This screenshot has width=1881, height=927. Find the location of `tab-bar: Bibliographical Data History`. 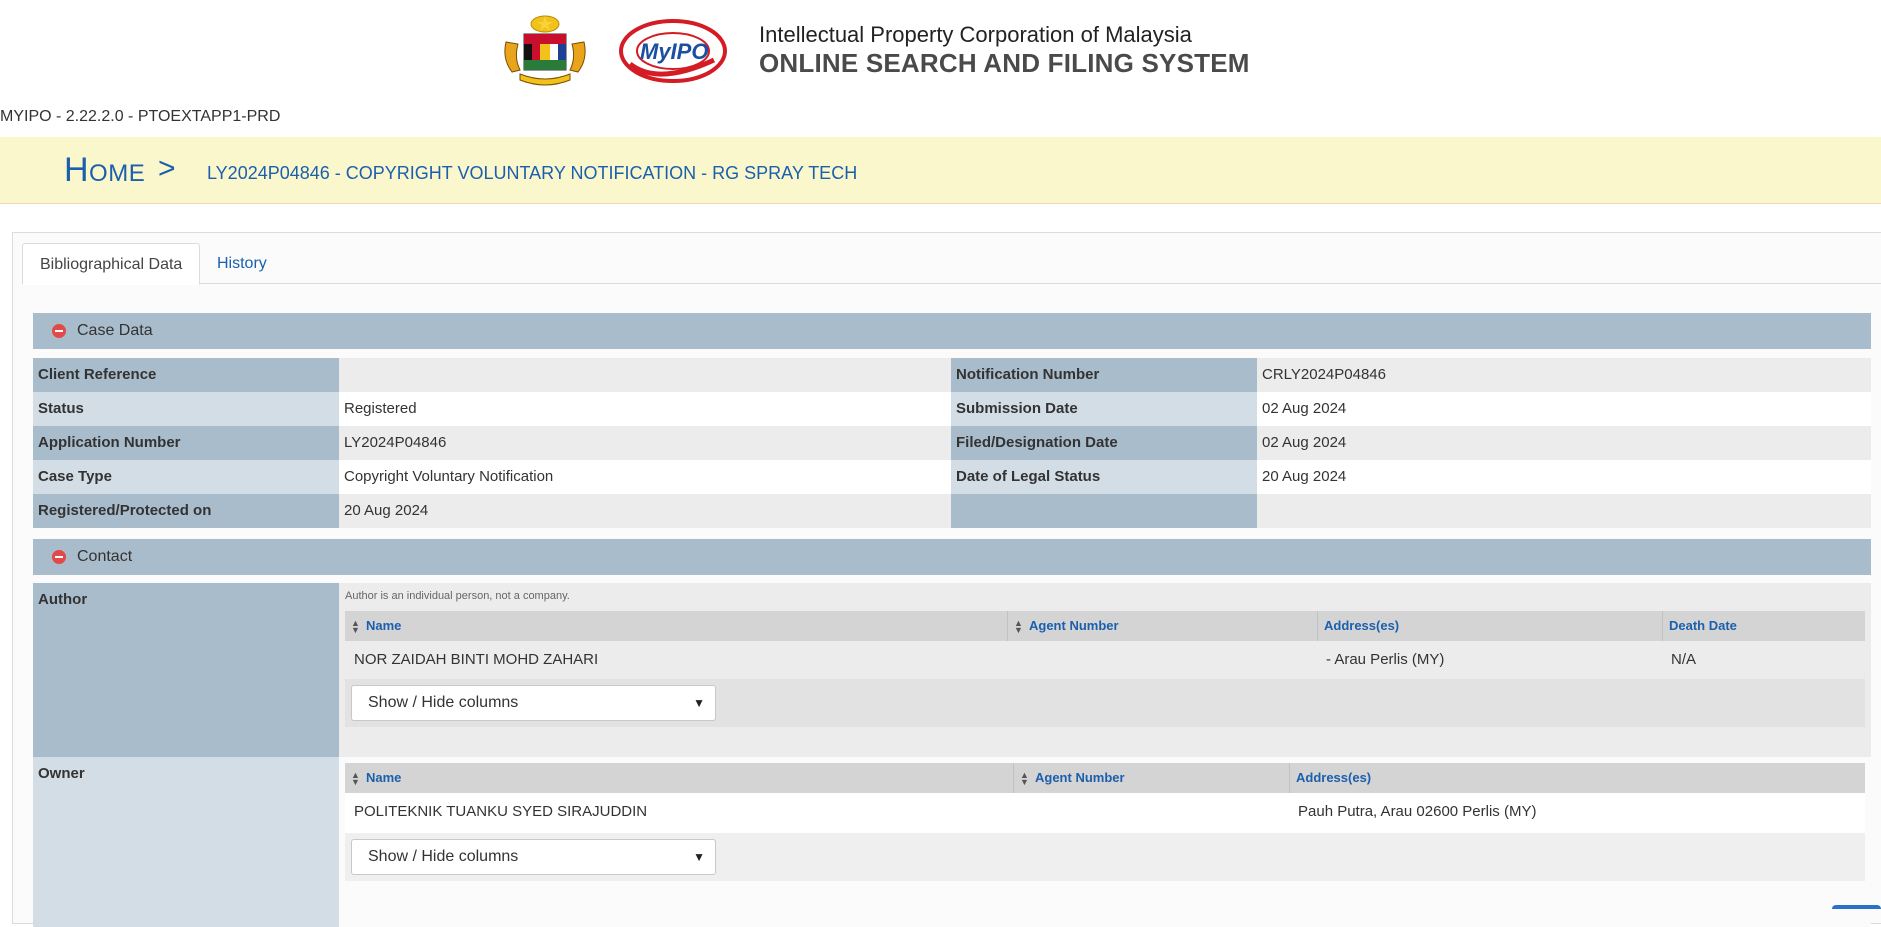

tab-bar: Bibliographical Data History is located at coordinates (951, 264).